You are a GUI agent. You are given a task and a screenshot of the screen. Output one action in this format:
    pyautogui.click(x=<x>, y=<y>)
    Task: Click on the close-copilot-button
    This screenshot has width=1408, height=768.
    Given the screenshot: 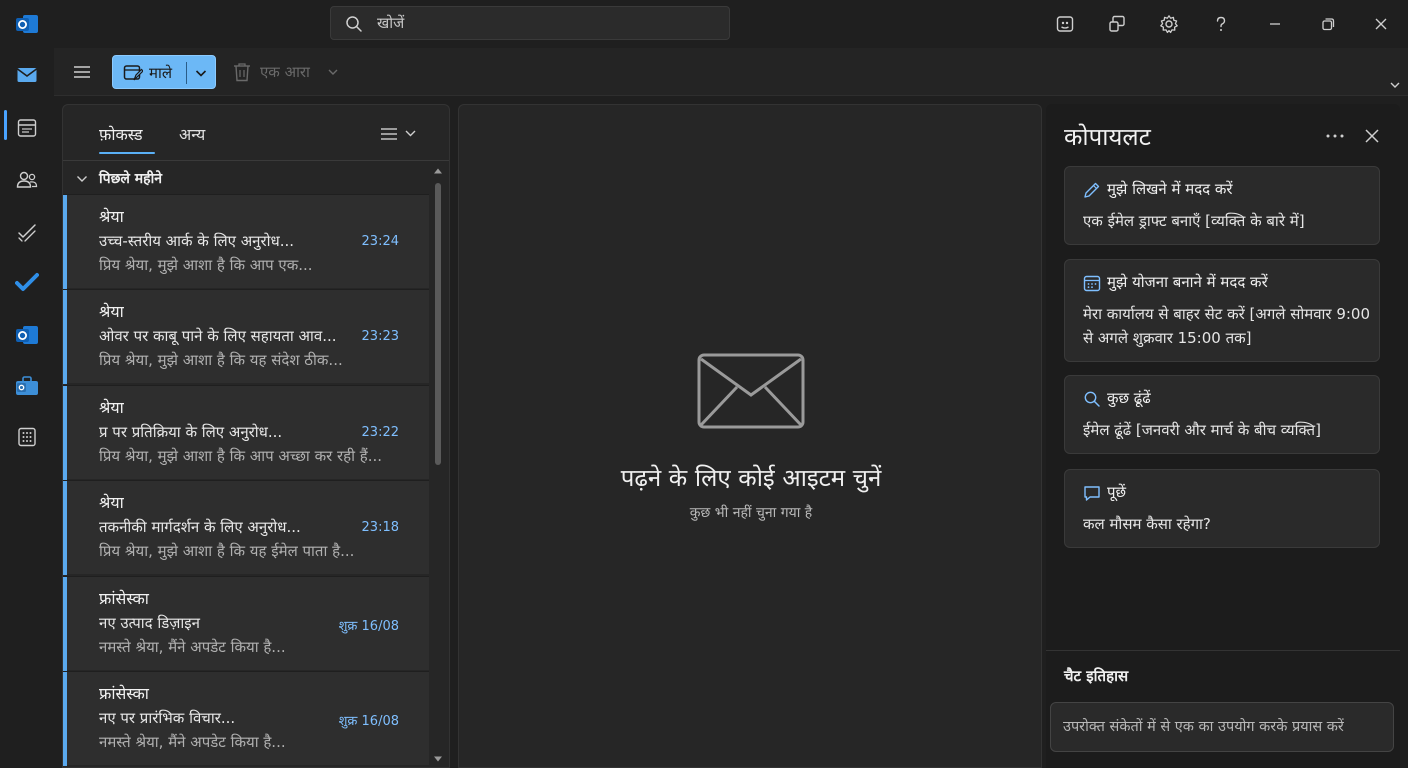 What is the action you would take?
    pyautogui.click(x=1372, y=136)
    